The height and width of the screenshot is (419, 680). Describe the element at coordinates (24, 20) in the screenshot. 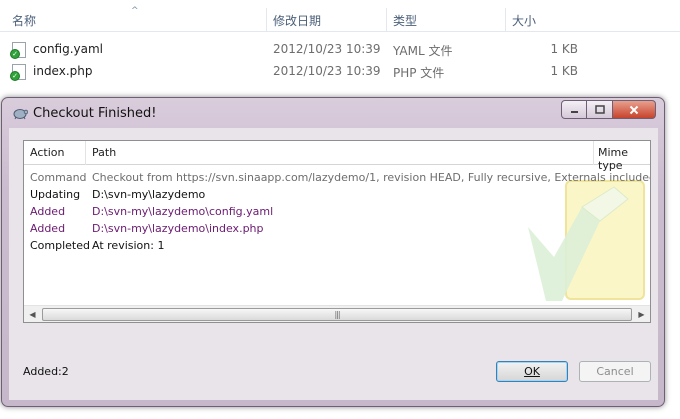

I see `column-header-name: 名称` at that location.